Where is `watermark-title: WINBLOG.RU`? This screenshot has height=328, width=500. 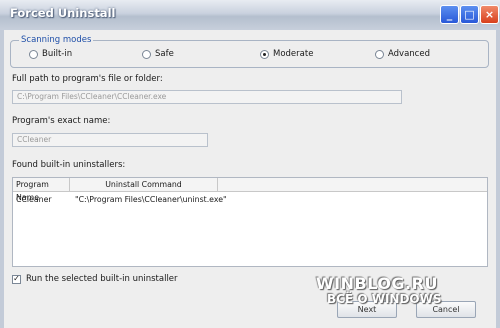
watermark-title: WINBLOG.RU is located at coordinates (377, 283).